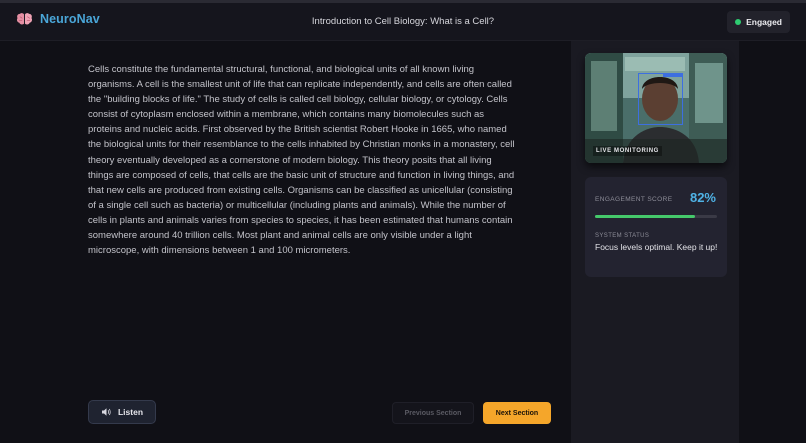 The height and width of the screenshot is (443, 806). Describe the element at coordinates (622, 236) in the screenshot. I see `system-status-label: SYSTEM STATUS` at that location.